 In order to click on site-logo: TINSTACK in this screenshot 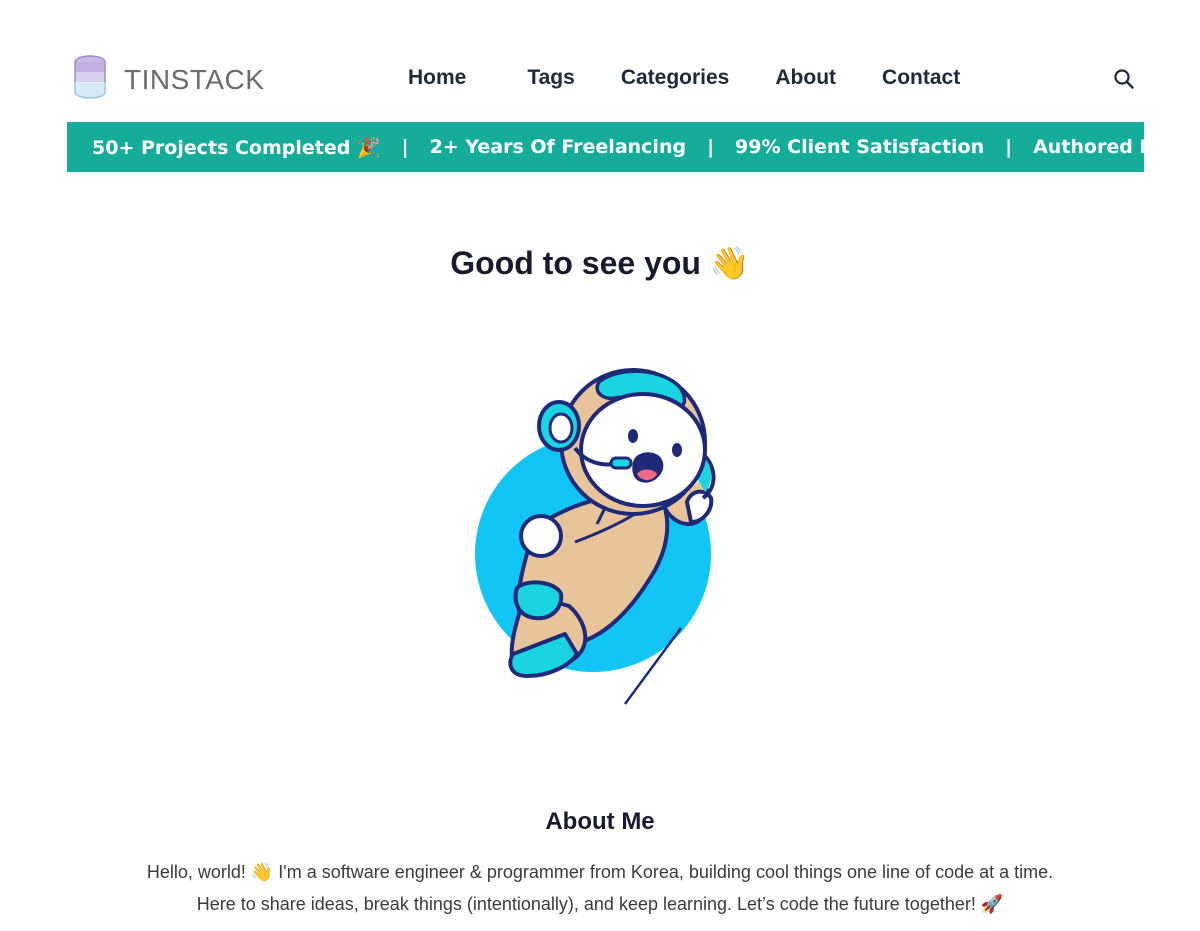, I will do `click(168, 79)`.